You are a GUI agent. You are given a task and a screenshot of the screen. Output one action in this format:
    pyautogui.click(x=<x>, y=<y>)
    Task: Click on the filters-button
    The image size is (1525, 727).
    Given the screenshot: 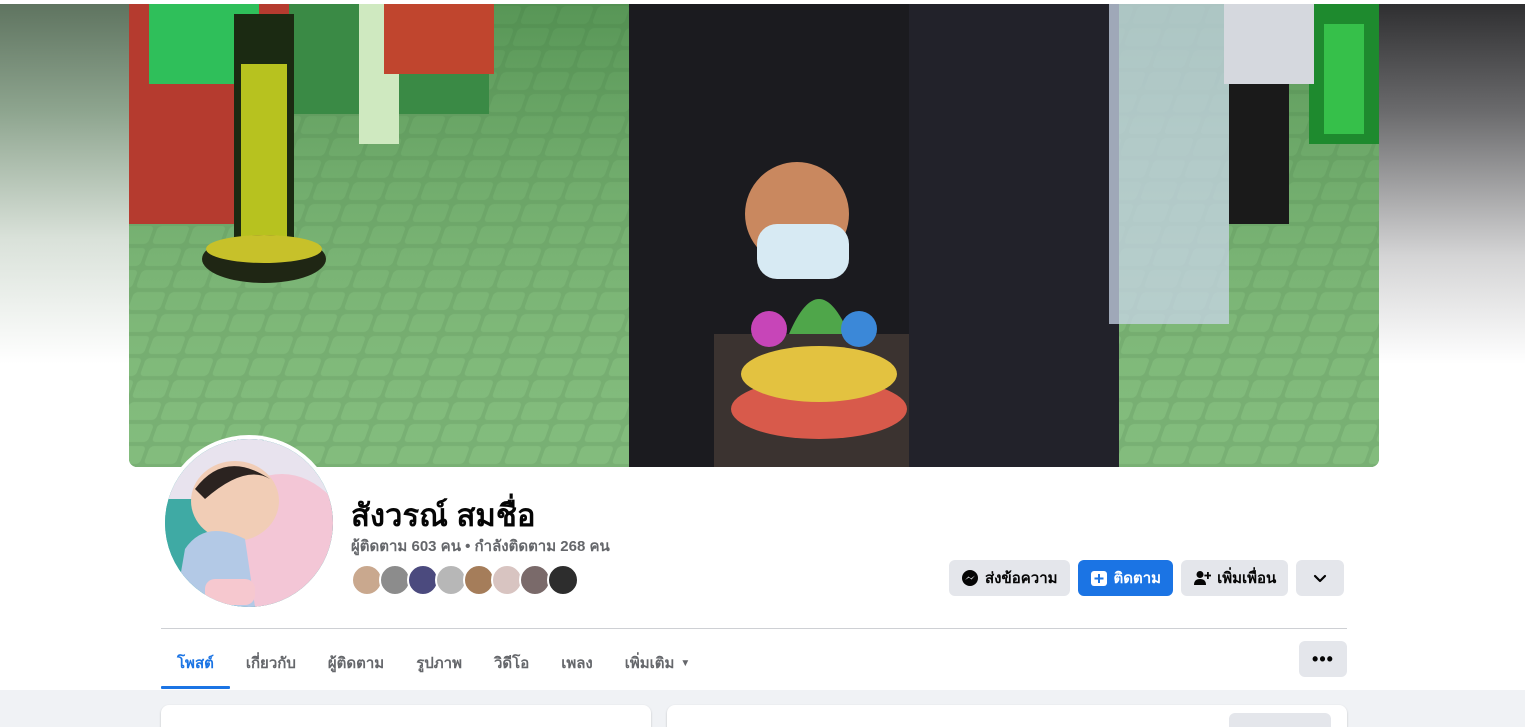 What is the action you would take?
    pyautogui.click(x=1280, y=720)
    